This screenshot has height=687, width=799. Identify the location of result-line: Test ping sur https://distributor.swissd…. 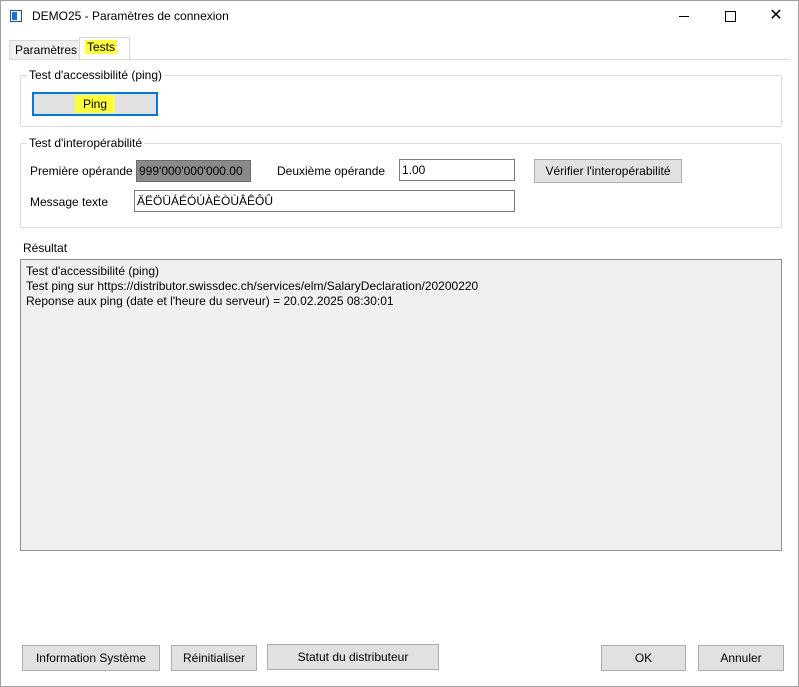
(252, 286).